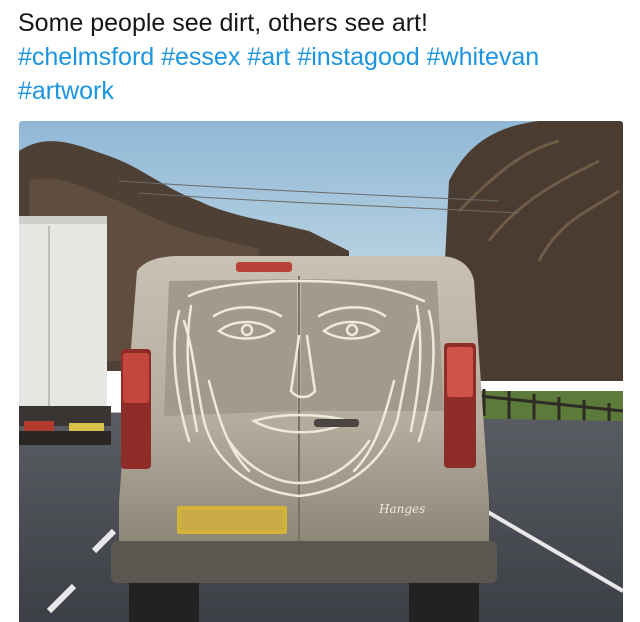 The width and height of the screenshot is (640, 622). What do you see at coordinates (401, 509) in the screenshot?
I see `artist-signature: Hanges` at bounding box center [401, 509].